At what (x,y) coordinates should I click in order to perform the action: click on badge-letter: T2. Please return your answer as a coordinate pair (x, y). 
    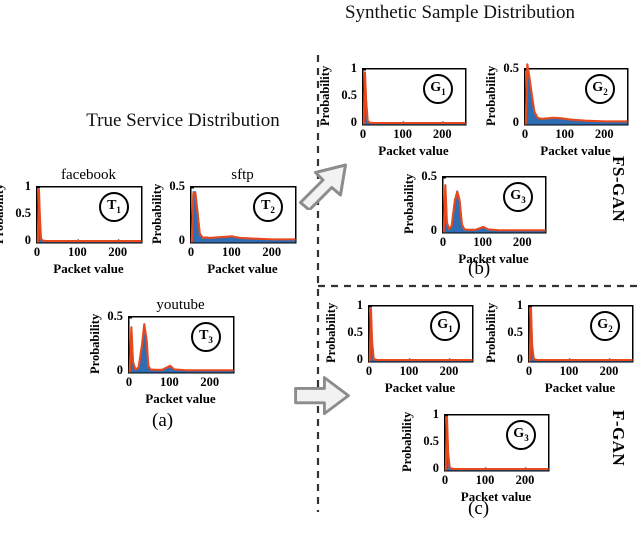
    Looking at the image, I should click on (268, 206).